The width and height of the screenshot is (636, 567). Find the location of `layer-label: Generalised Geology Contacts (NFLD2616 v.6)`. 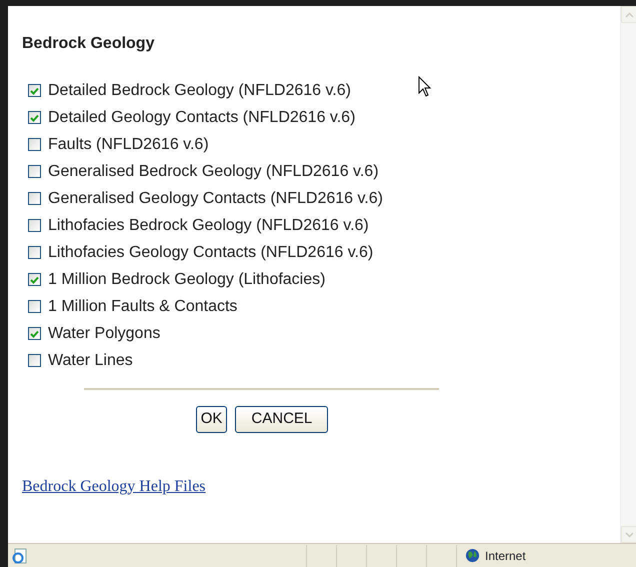

layer-label: Generalised Geology Contacts (NFLD2616 v.6) is located at coordinates (215, 198).